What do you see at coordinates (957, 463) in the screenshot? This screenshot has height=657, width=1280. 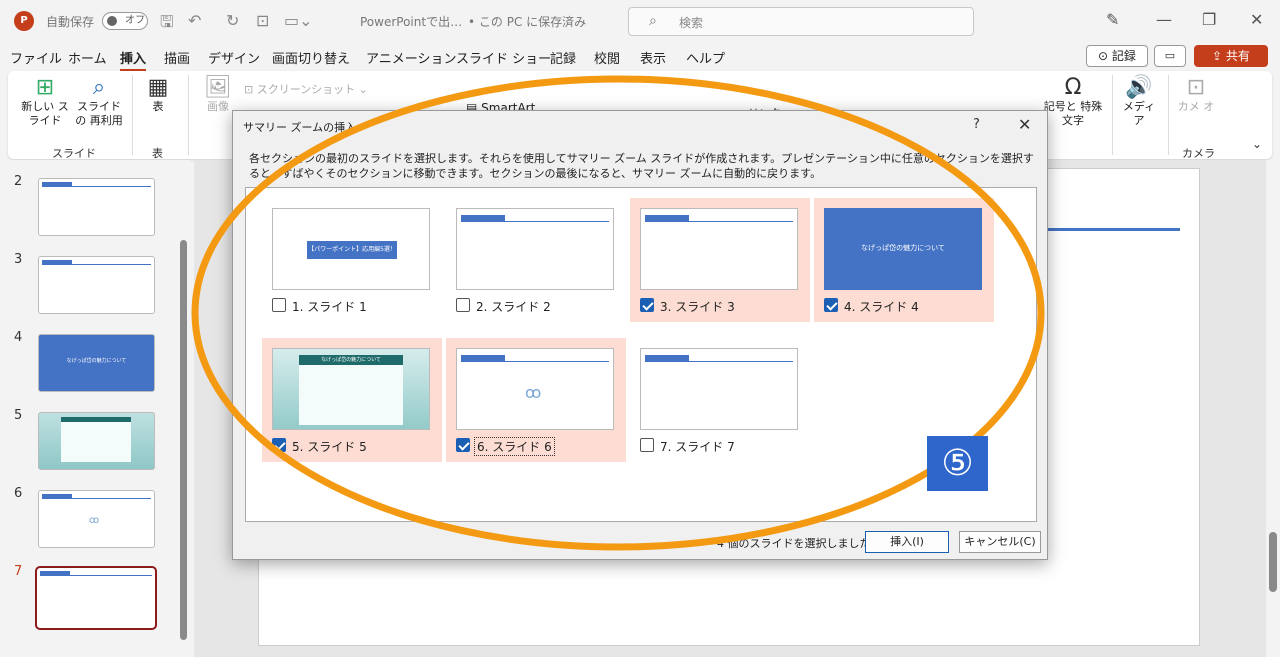 I see `step-badge: ⑤` at bounding box center [957, 463].